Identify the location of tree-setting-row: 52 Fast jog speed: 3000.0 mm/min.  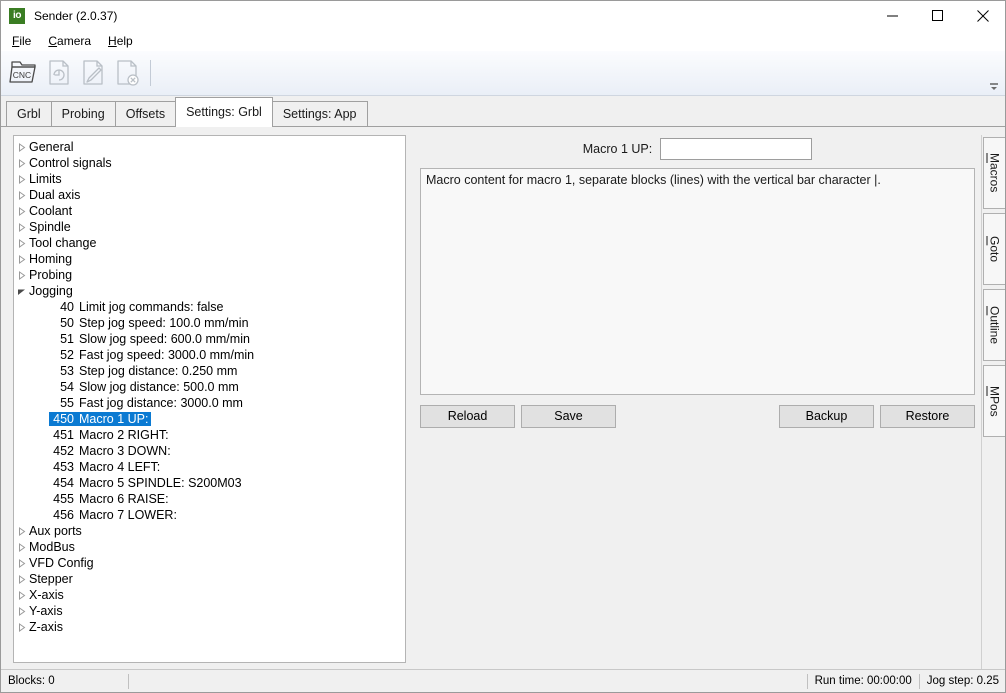
(209, 355).